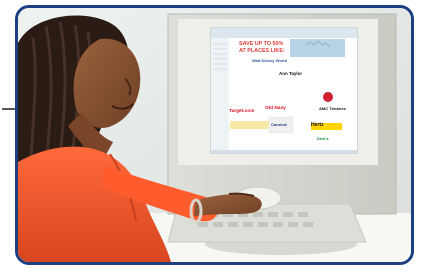  I want to click on logo-disney: Walt Disney World, so click(269, 60).